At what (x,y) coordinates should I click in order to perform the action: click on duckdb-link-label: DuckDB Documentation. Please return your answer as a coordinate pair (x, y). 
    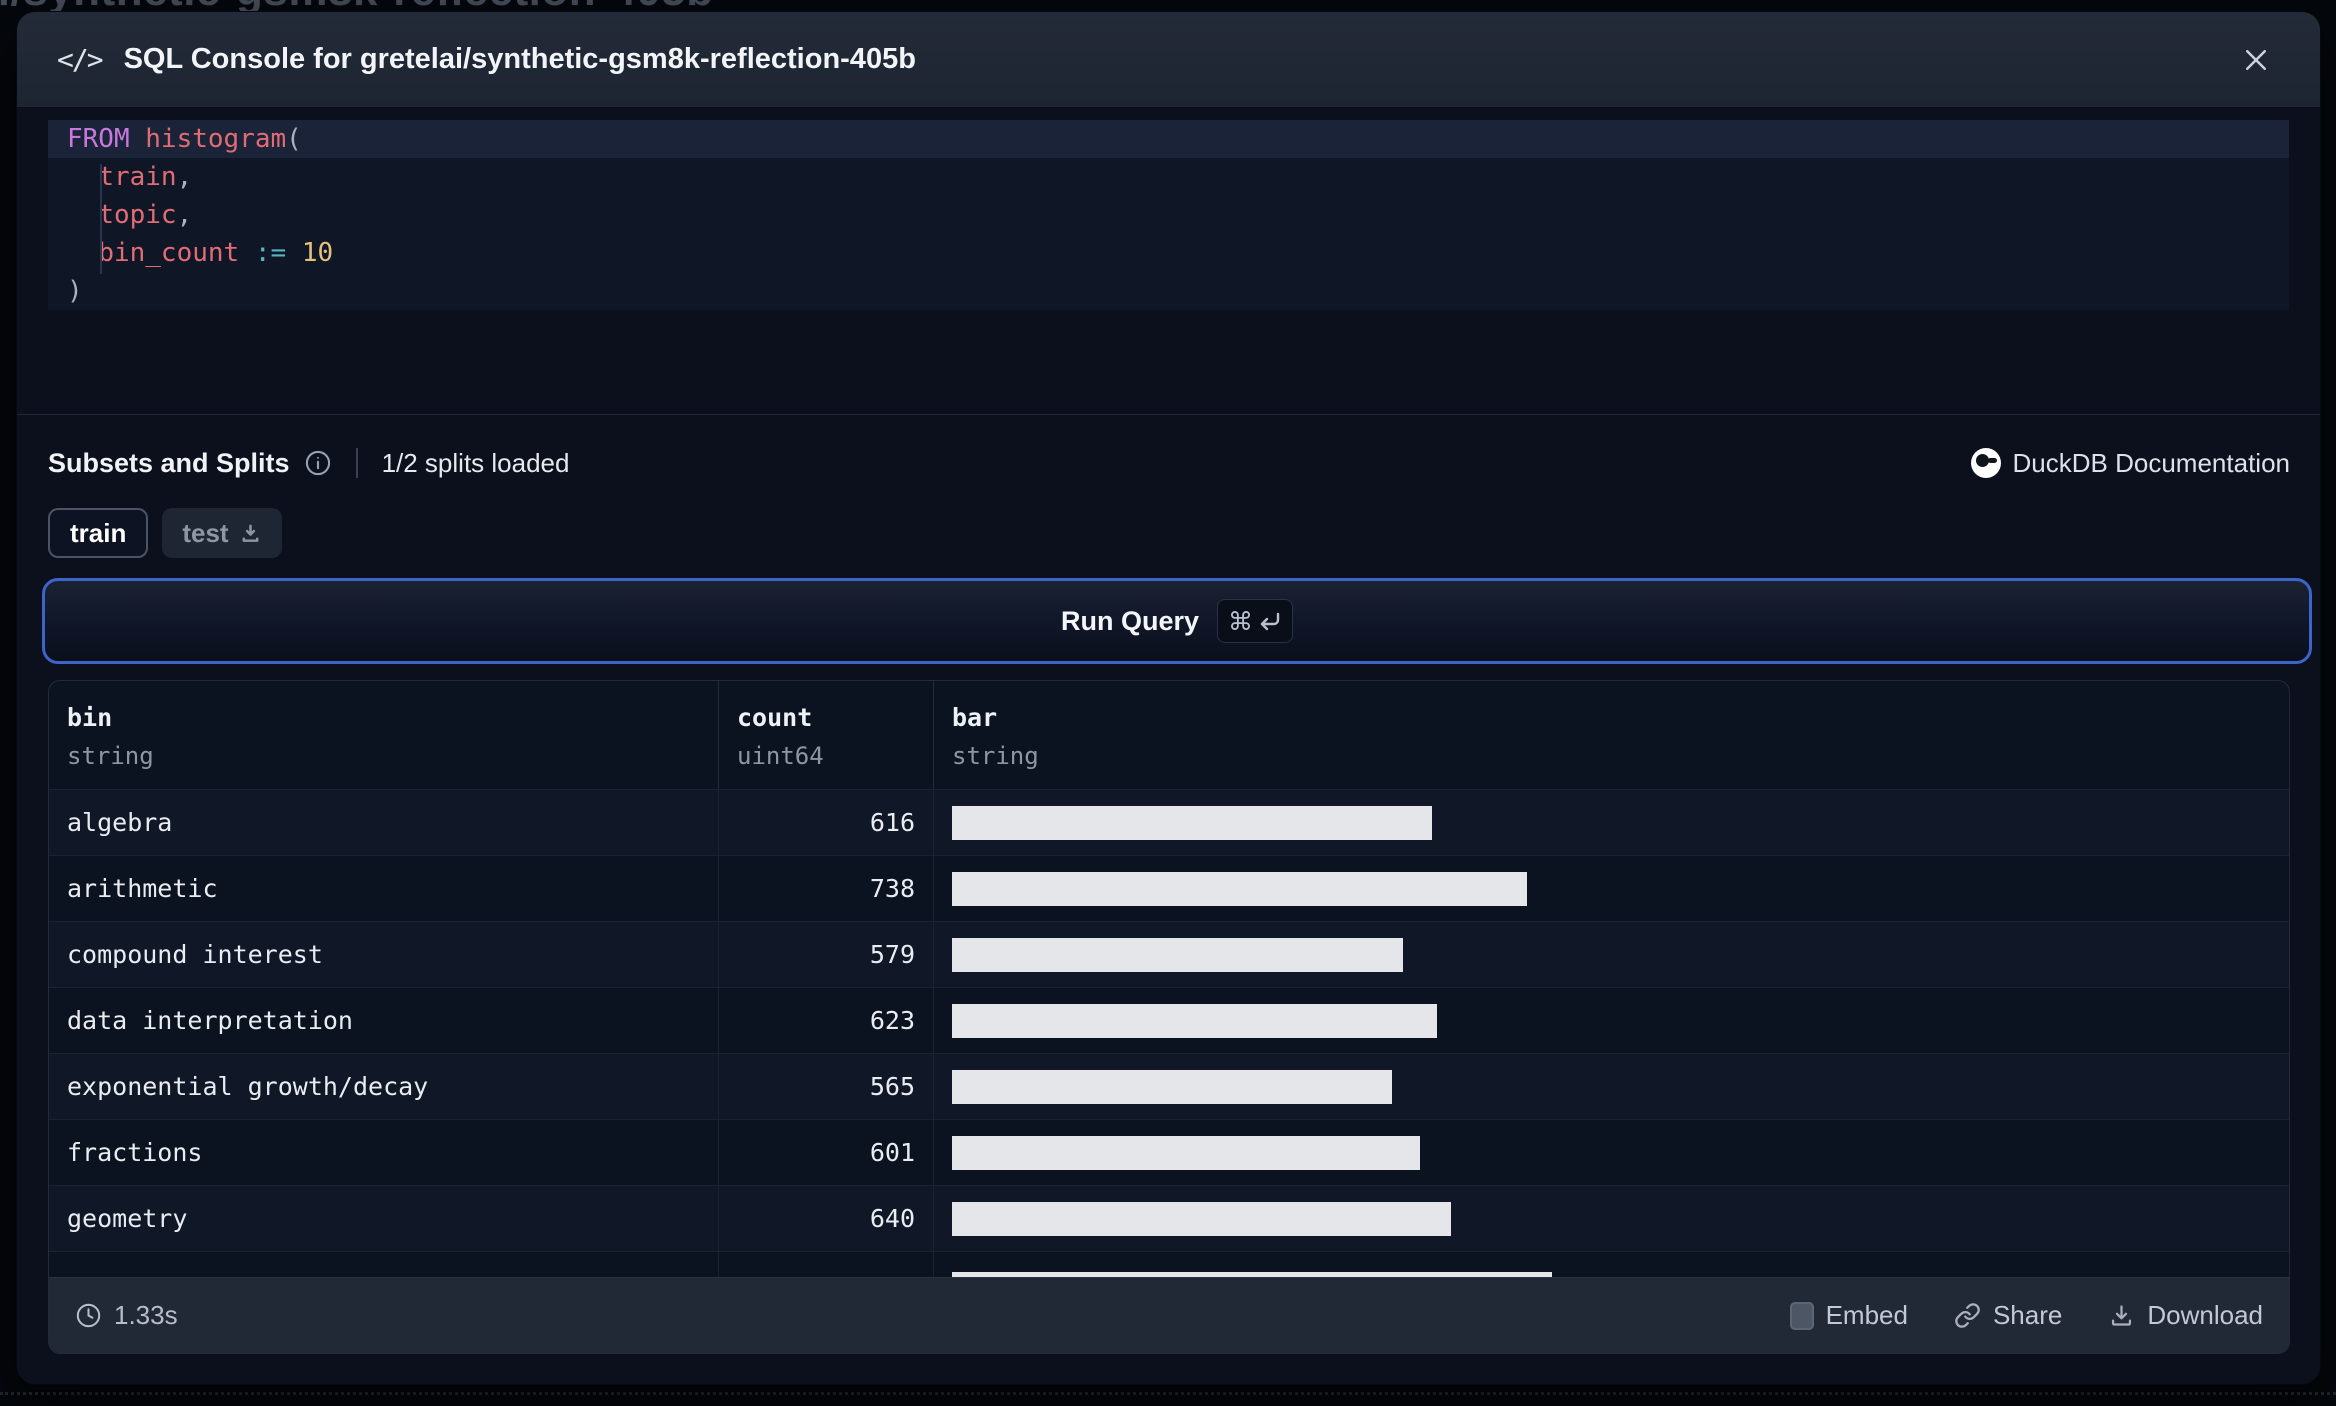
    Looking at the image, I should click on (2151, 462).